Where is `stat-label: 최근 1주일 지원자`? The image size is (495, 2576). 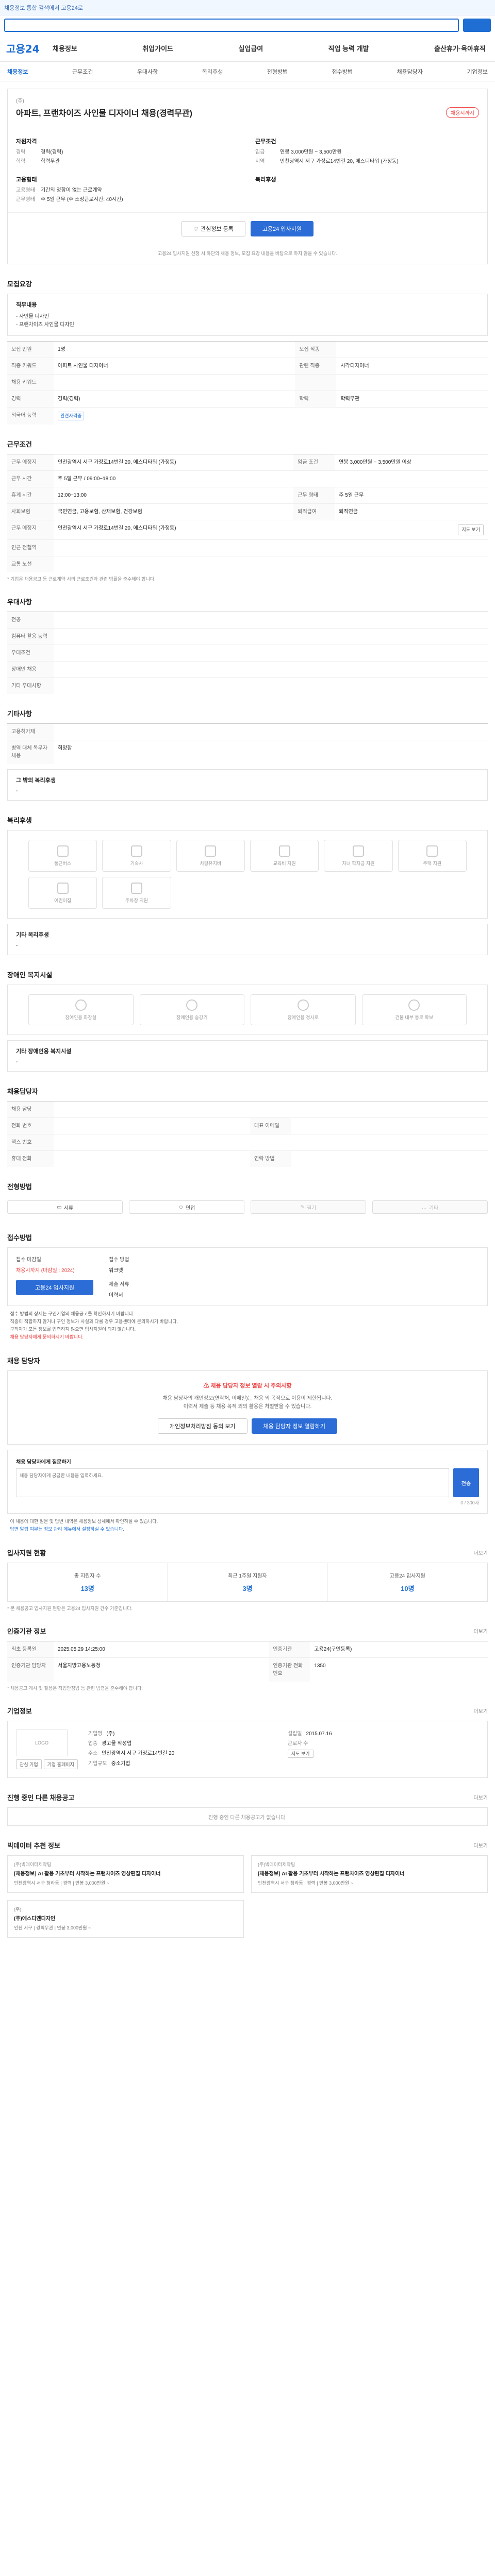
stat-label: 최근 1주일 지원자 is located at coordinates (247, 1576).